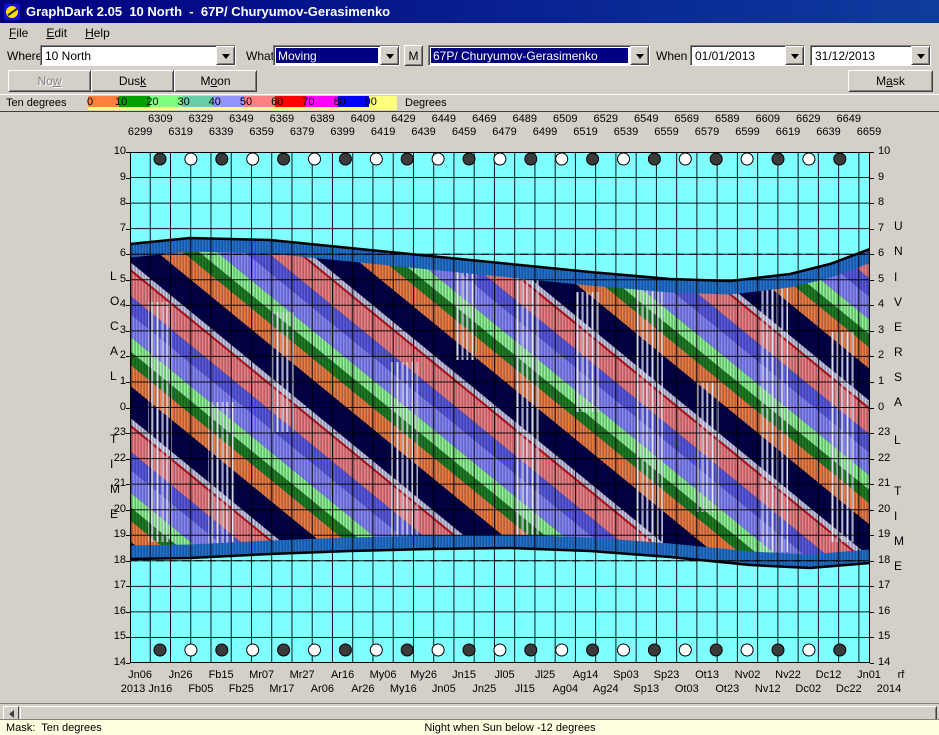 Image resolution: width=939 pixels, height=735 pixels. Describe the element at coordinates (545, 132) in the screenshot. I see `top-axis-label: 6499` at that location.